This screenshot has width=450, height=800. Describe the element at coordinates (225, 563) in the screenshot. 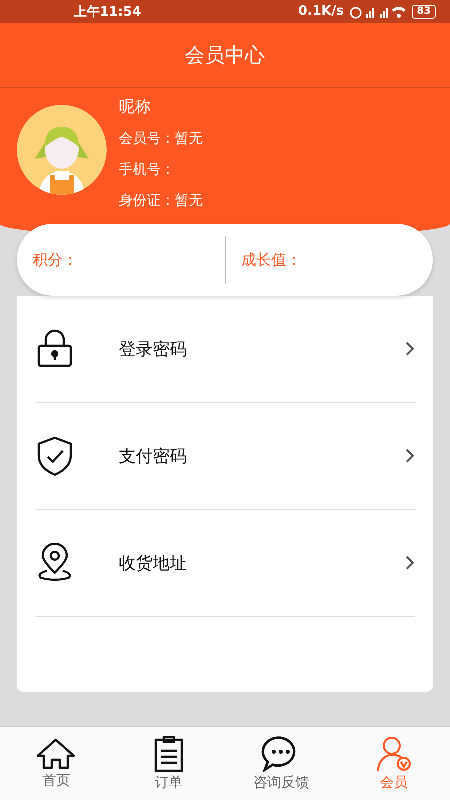

I see `menu-item: 收货地址` at that location.